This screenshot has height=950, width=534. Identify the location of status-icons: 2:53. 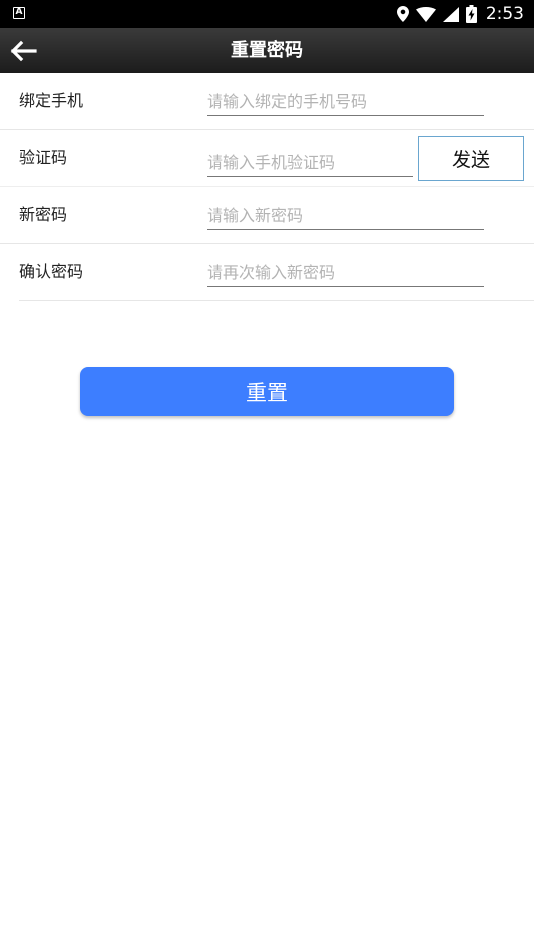
(460, 14).